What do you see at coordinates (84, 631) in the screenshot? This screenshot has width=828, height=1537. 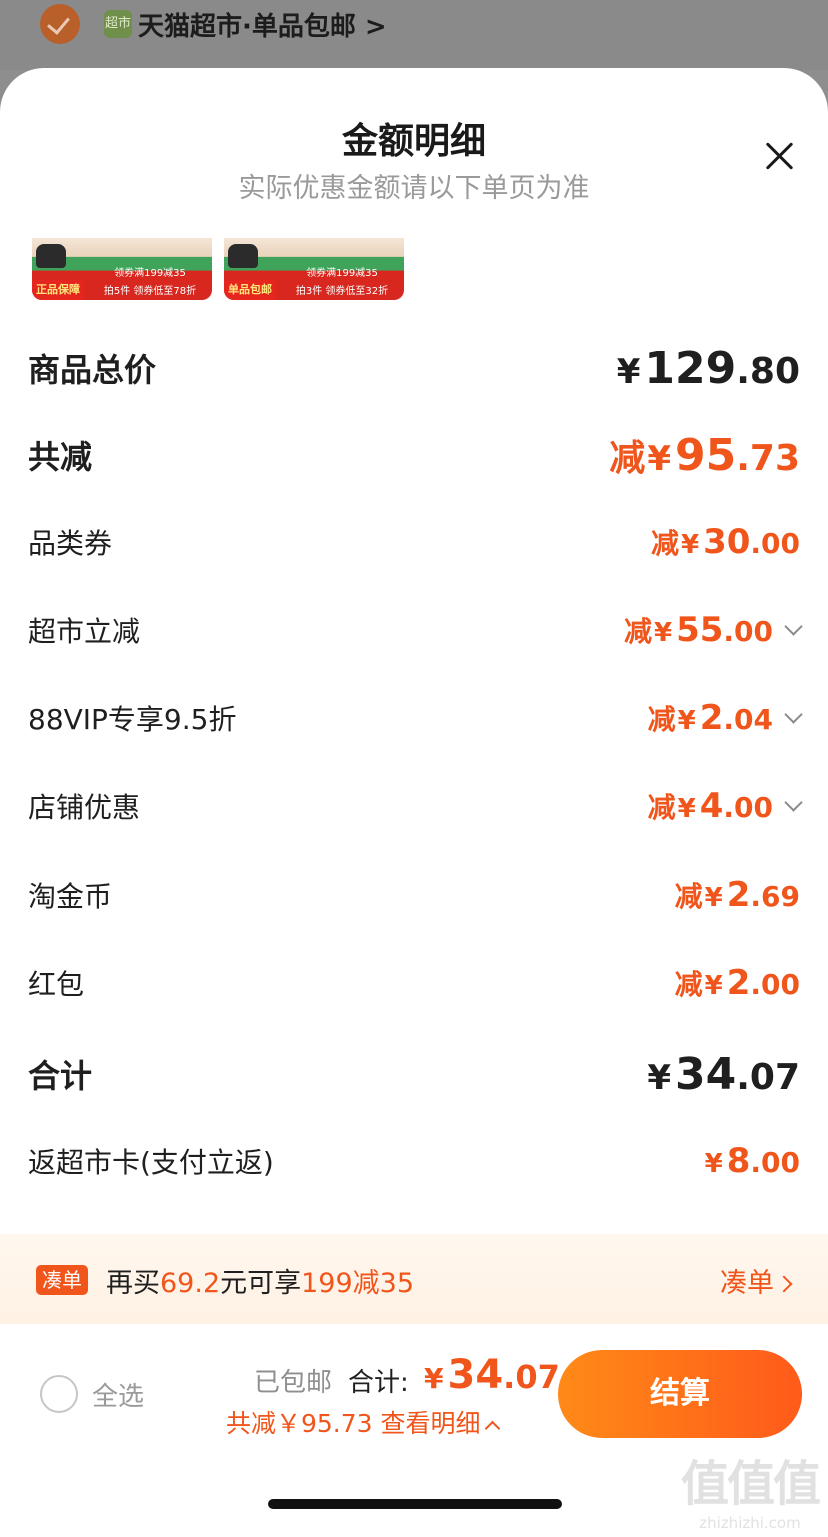 I see `row-label: 超市立减` at bounding box center [84, 631].